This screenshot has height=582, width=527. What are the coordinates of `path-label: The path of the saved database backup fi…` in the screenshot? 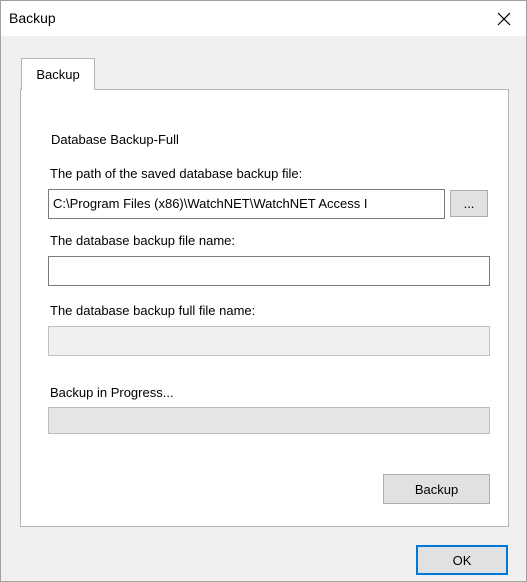 It's located at (176, 173).